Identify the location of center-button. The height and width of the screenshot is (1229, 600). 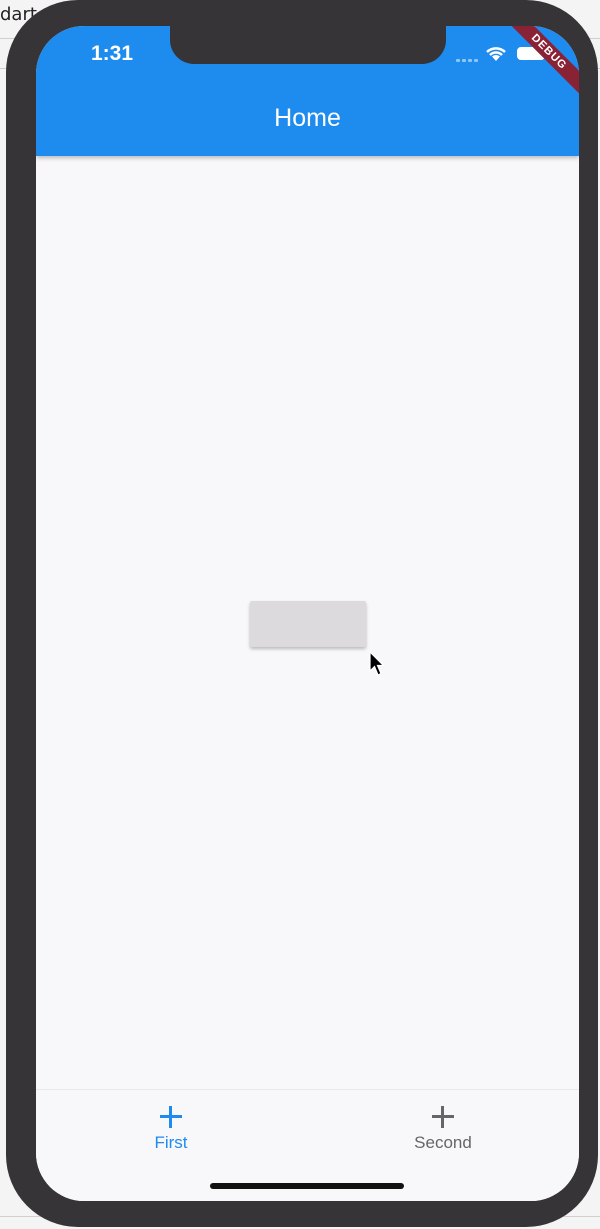
(308, 624).